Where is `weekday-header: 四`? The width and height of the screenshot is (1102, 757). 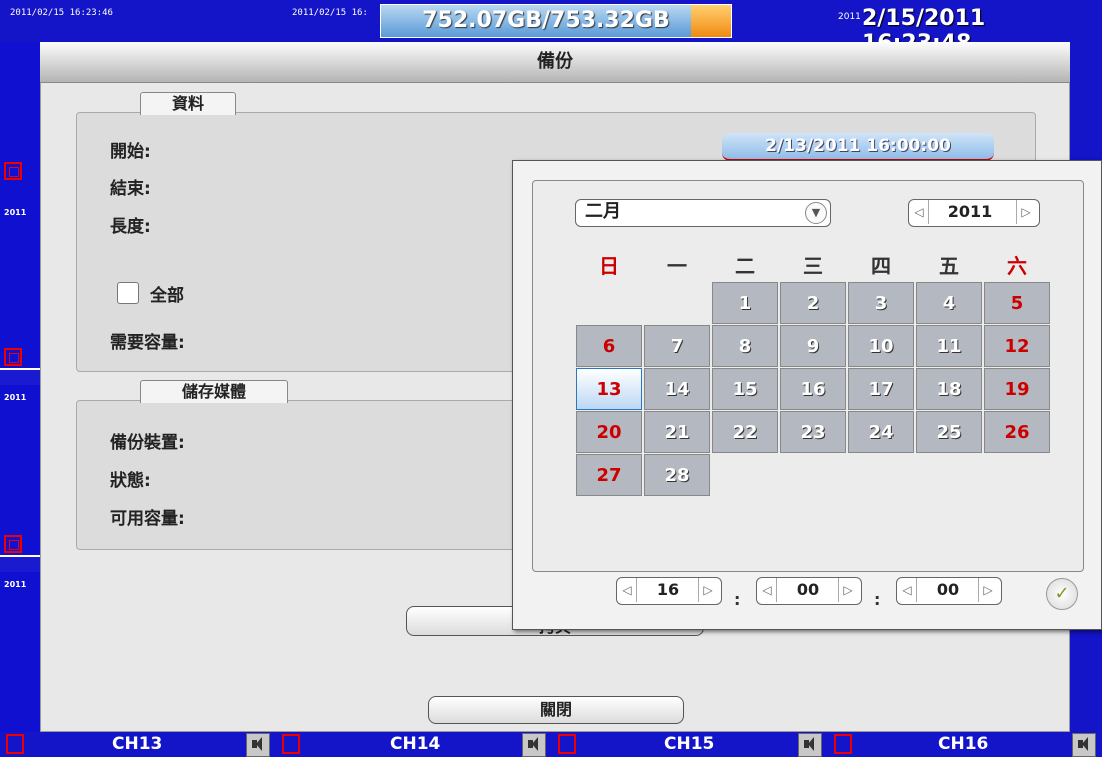
weekday-header: 四 is located at coordinates (881, 266).